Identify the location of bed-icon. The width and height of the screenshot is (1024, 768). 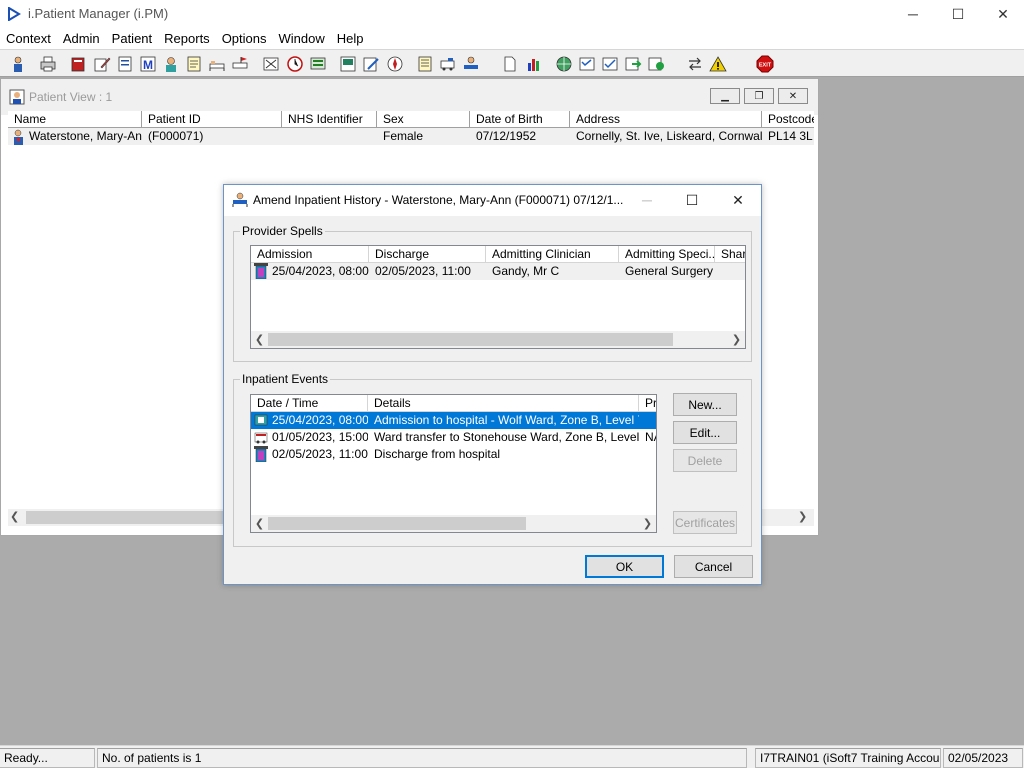
(217, 63).